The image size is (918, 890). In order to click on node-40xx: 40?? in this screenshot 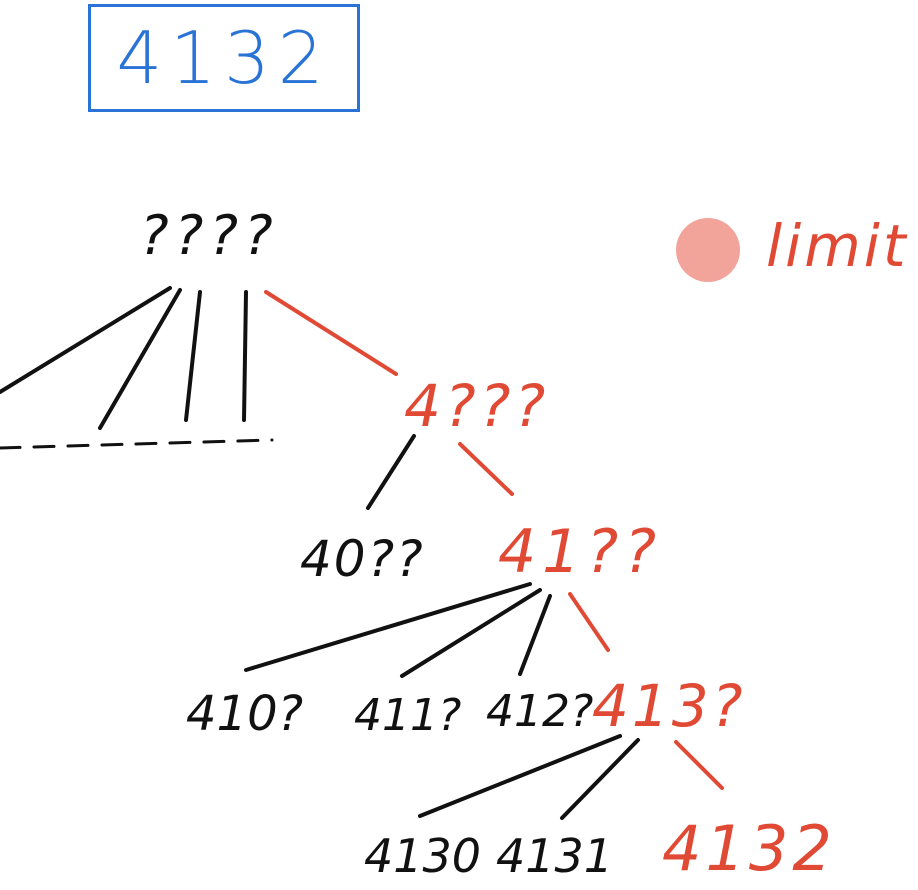, I will do `click(362, 559)`.